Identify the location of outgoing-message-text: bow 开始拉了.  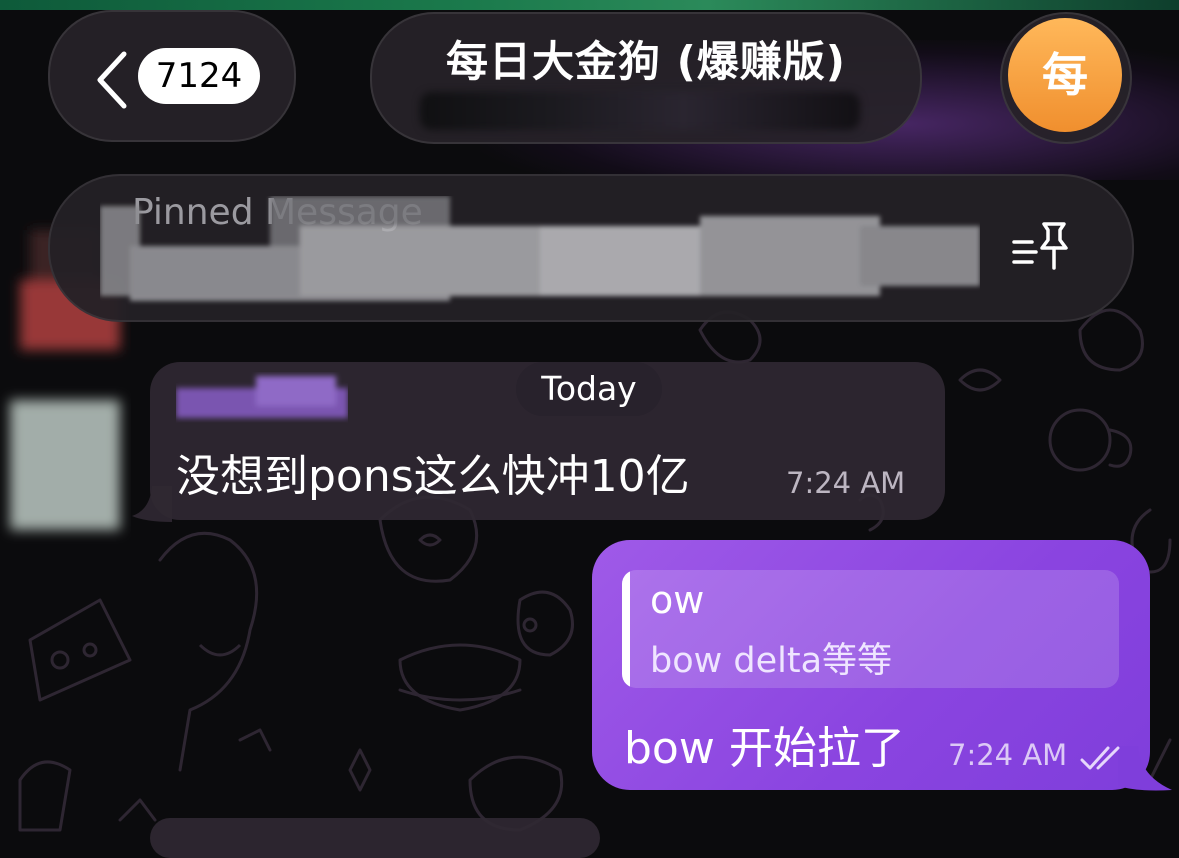
(764, 748).